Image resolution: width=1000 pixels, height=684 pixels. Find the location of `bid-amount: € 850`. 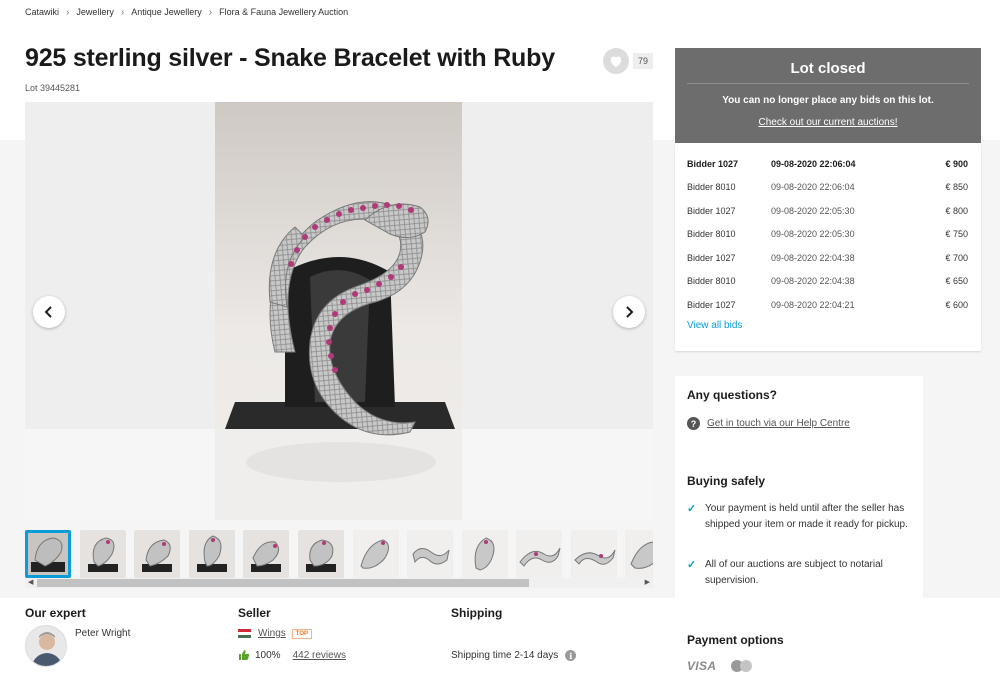

bid-amount: € 850 is located at coordinates (956, 187).